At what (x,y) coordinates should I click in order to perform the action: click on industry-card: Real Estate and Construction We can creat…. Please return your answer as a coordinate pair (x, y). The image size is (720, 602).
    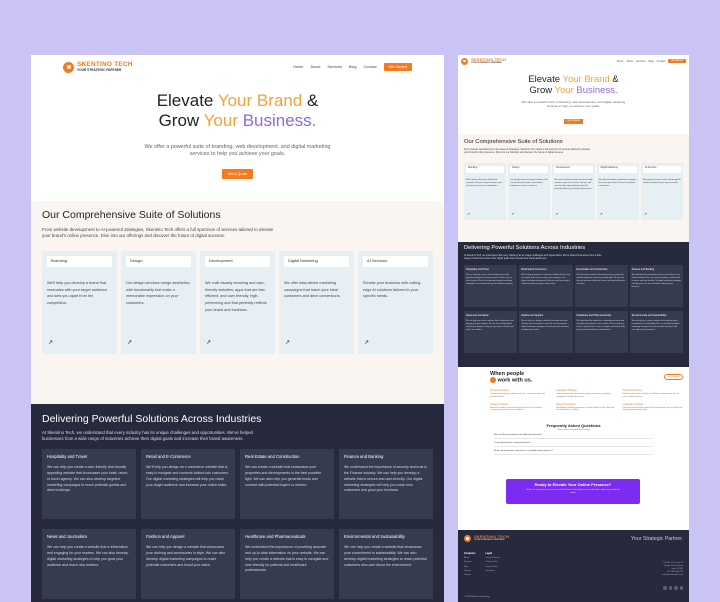
    Looking at the image, I should click on (601, 286).